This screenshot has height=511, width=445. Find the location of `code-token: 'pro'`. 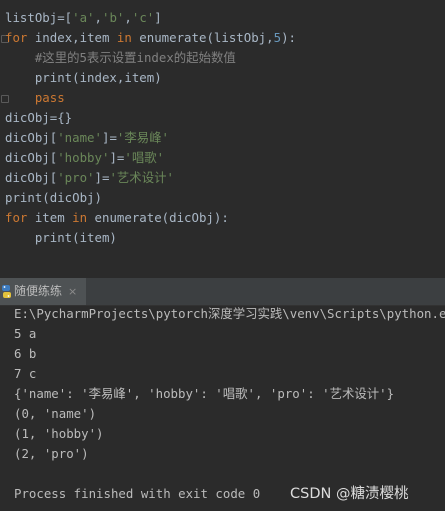

code-token: 'pro' is located at coordinates (76, 177).